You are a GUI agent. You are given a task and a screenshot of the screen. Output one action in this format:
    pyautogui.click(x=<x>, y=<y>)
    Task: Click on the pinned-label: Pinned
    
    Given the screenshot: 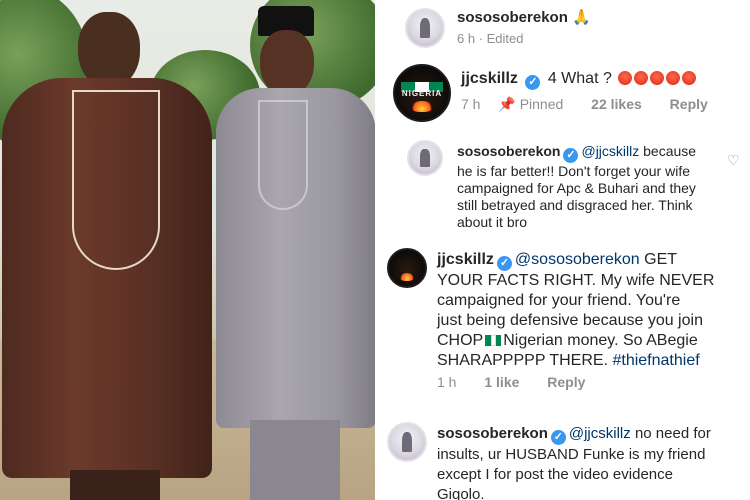 What is the action you would take?
    pyautogui.click(x=541, y=104)
    